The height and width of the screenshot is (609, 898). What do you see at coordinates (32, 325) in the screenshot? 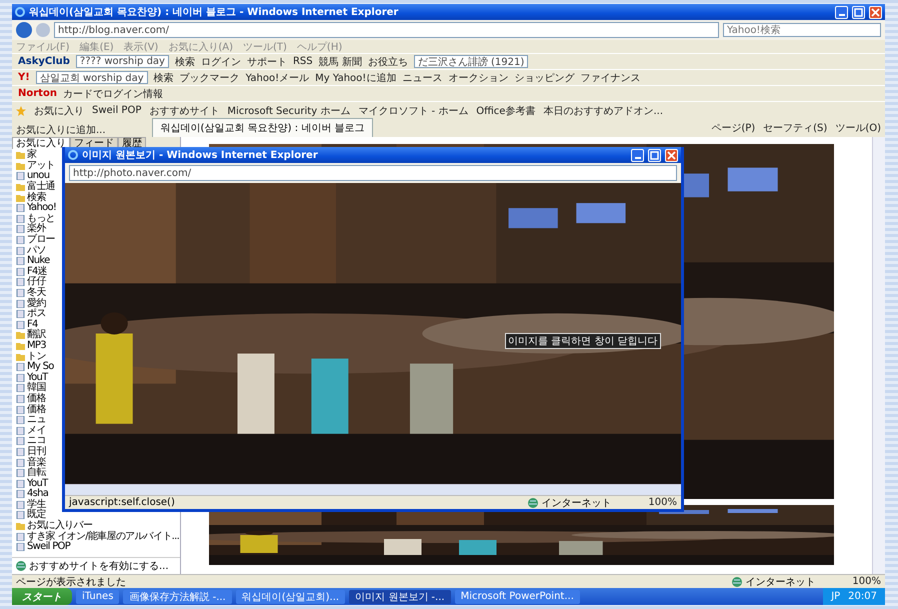
I see `favorite-item: F4` at bounding box center [32, 325].